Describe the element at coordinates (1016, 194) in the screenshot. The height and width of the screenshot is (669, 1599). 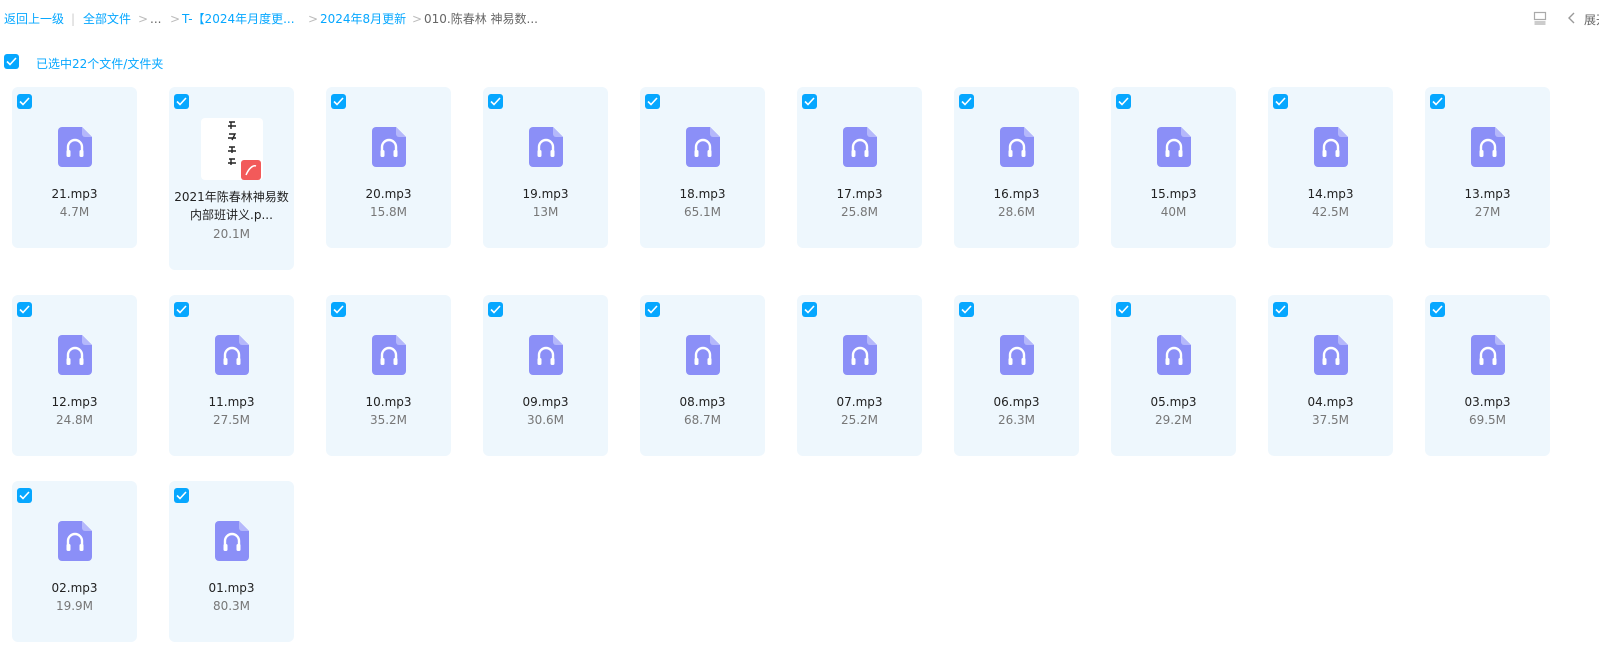
I see `file-name: 16.mp3` at that location.